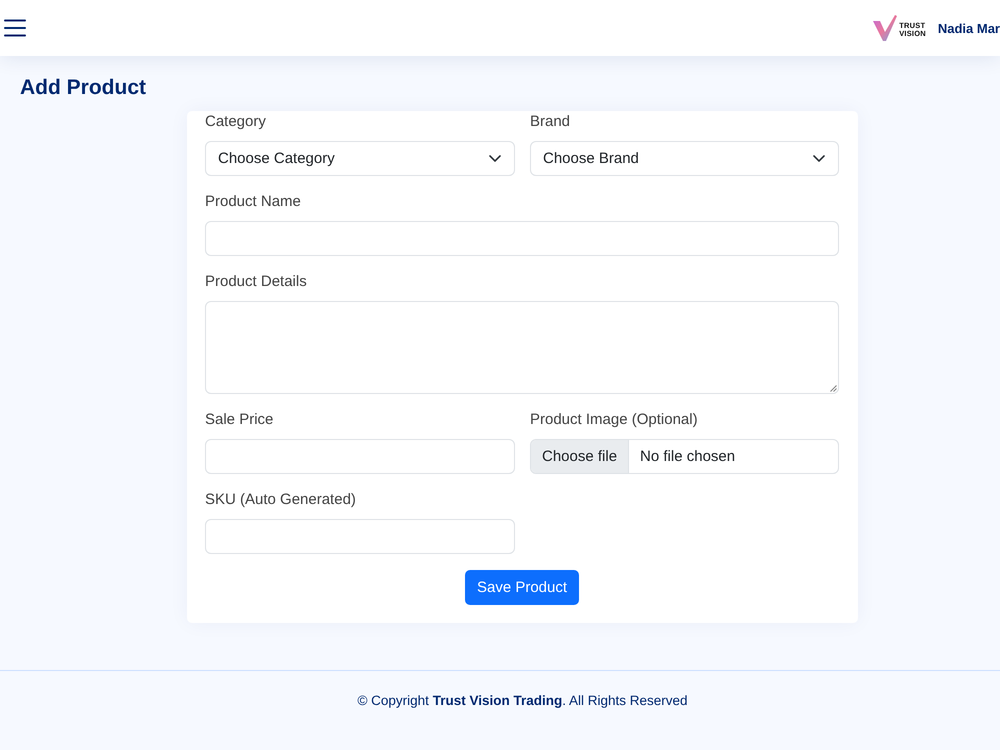 The width and height of the screenshot is (1000, 750). I want to click on field-label: SKU (Auto Generated), so click(280, 500).